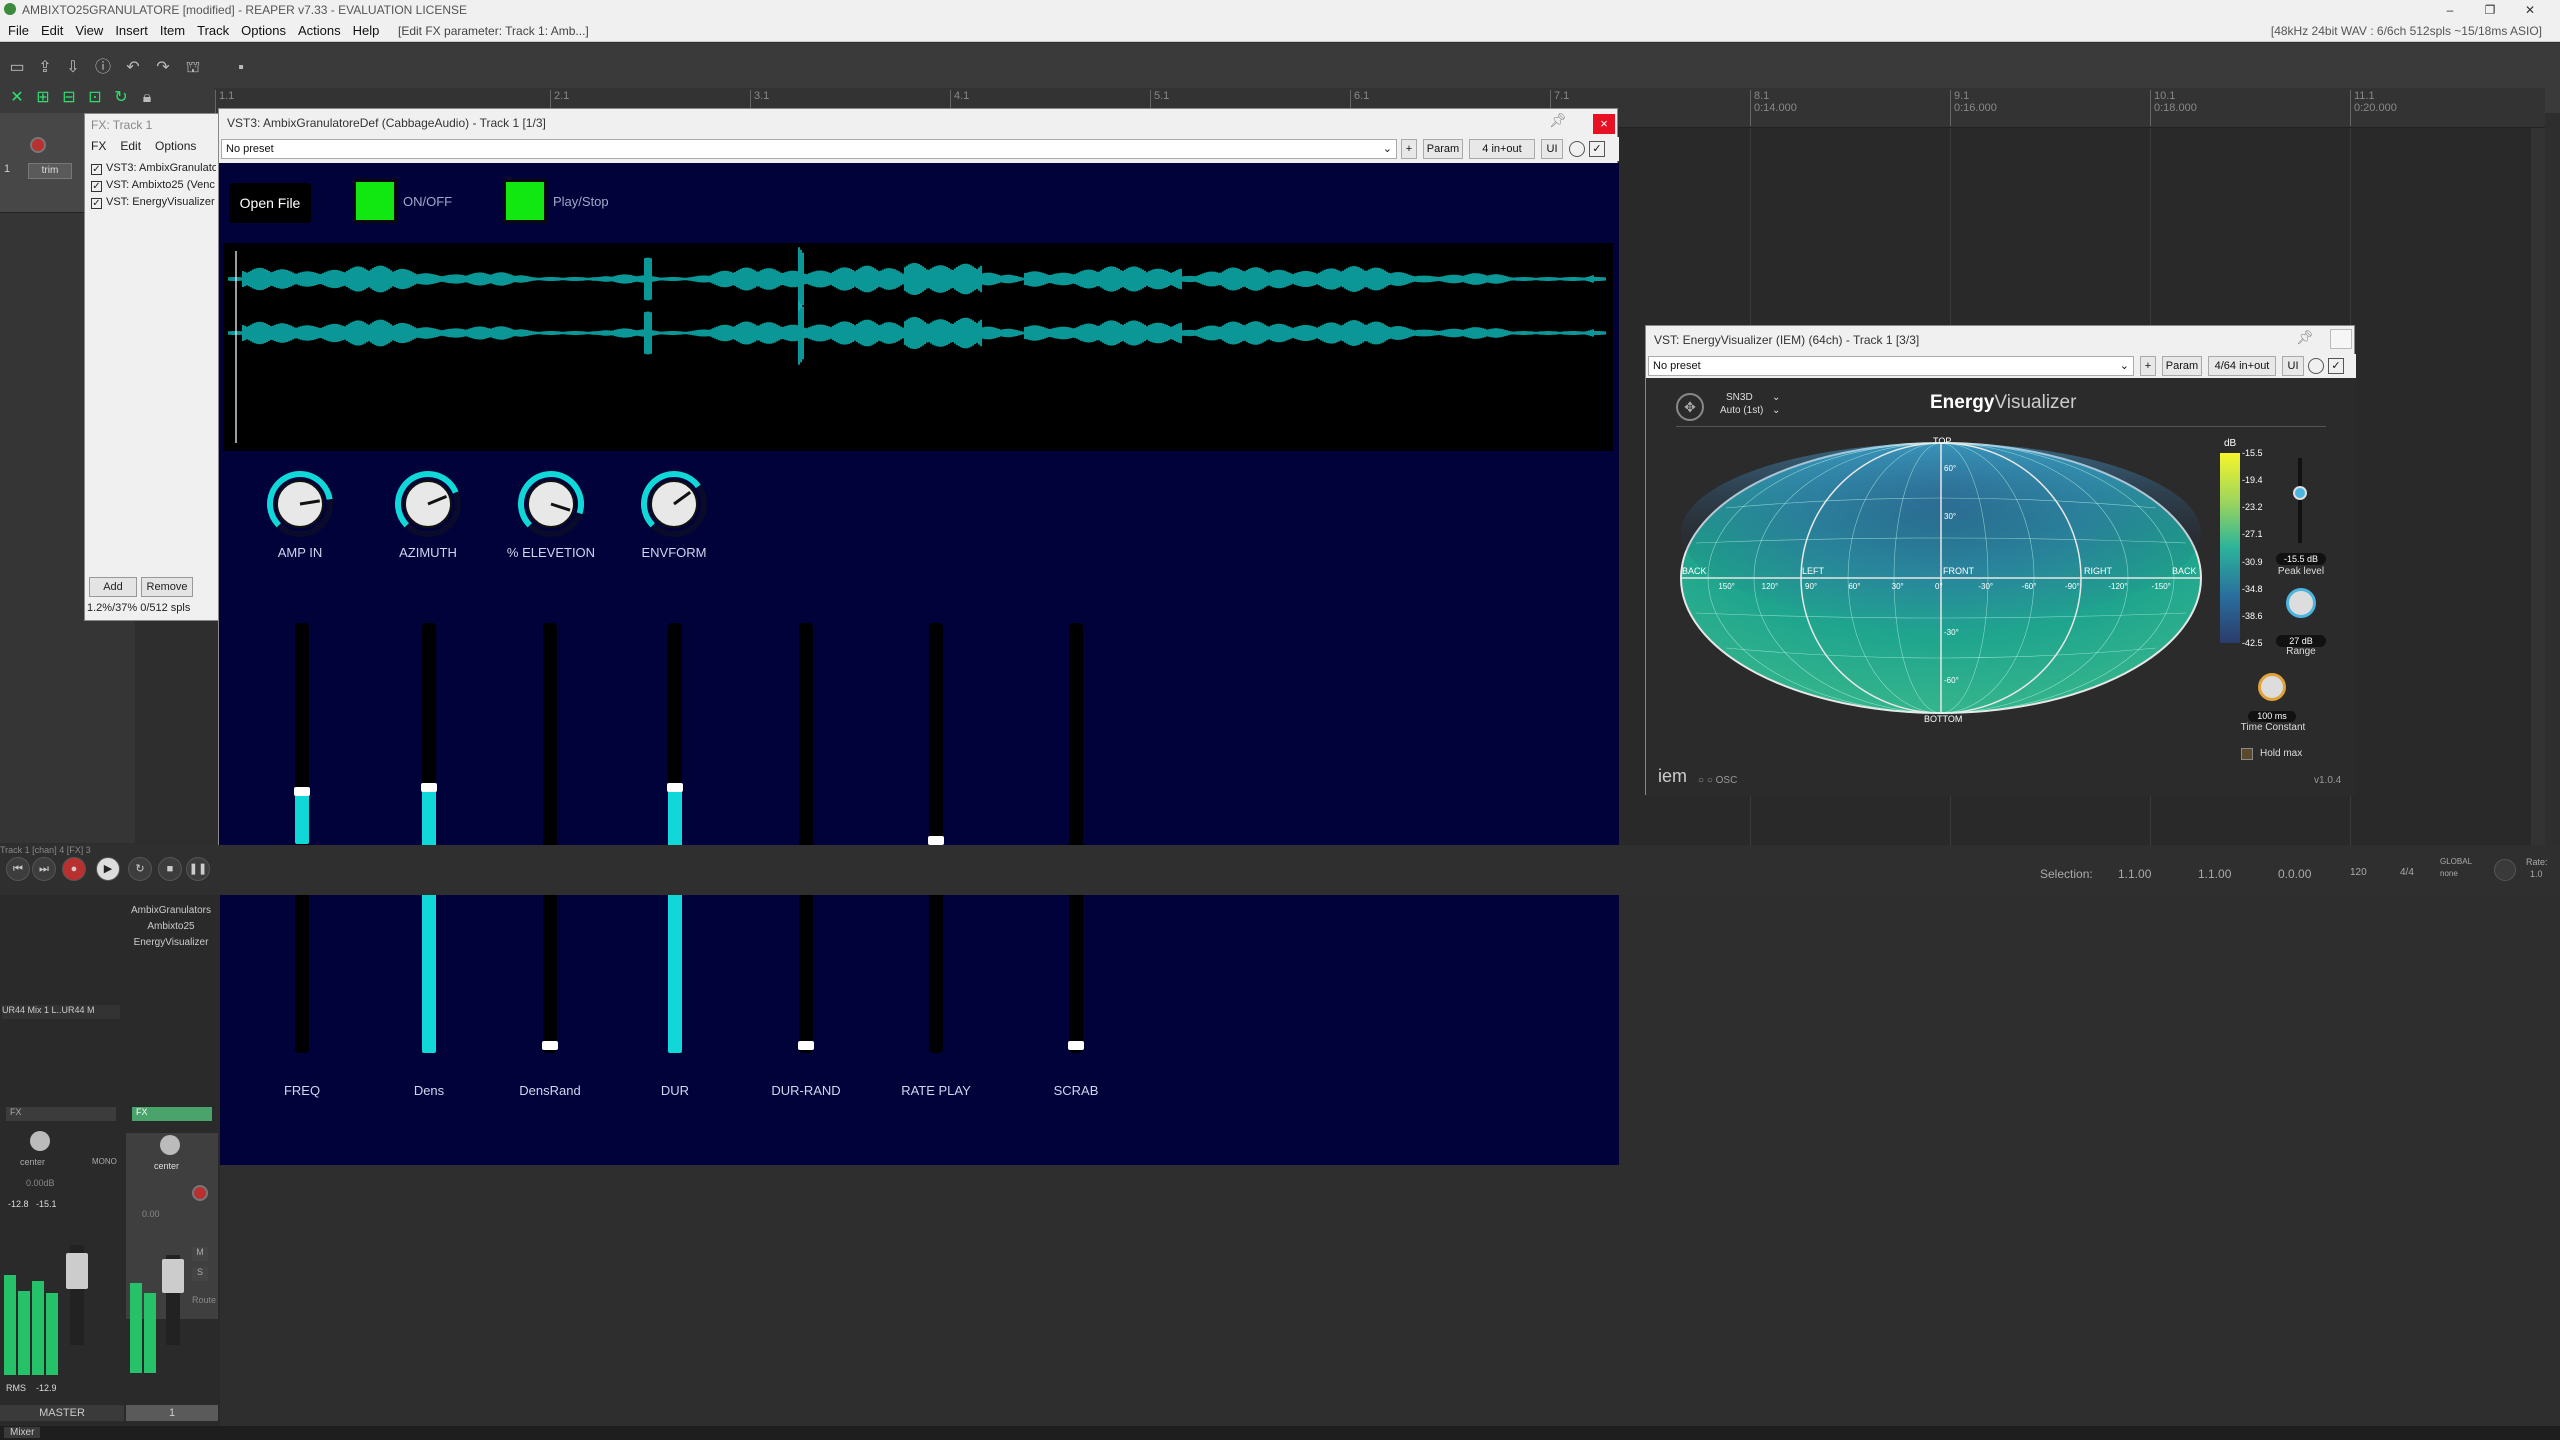 The image size is (2560, 1440). What do you see at coordinates (1409, 149) in the screenshot?
I see `preset-add-button: +` at bounding box center [1409, 149].